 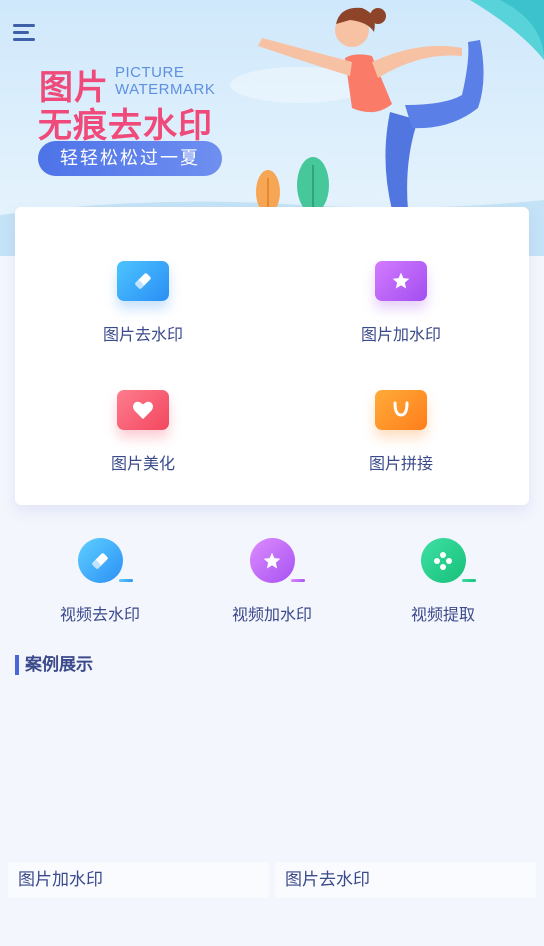 I want to click on tool-add-watermark: 图片加水印, so click(x=401, y=303).